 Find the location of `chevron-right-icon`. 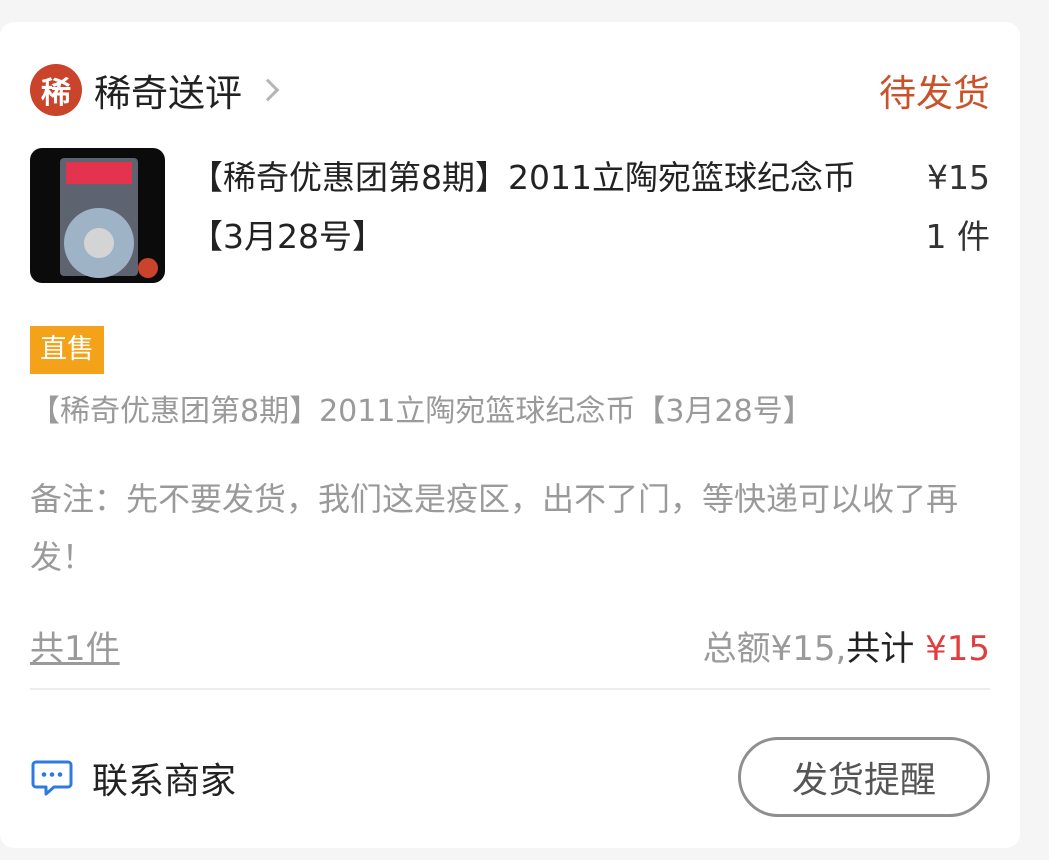

chevron-right-icon is located at coordinates (268, 90).